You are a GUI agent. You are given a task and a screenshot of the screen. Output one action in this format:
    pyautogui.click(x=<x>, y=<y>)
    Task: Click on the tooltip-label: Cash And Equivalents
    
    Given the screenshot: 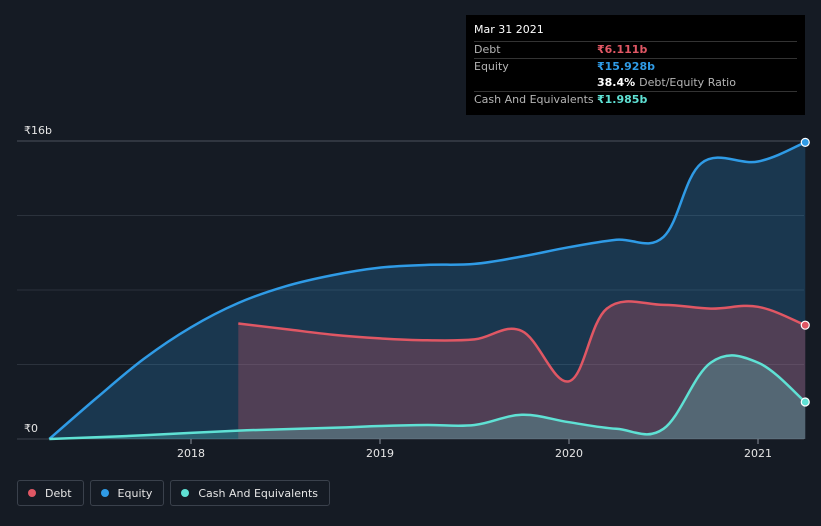 What is the action you would take?
    pyautogui.click(x=534, y=99)
    